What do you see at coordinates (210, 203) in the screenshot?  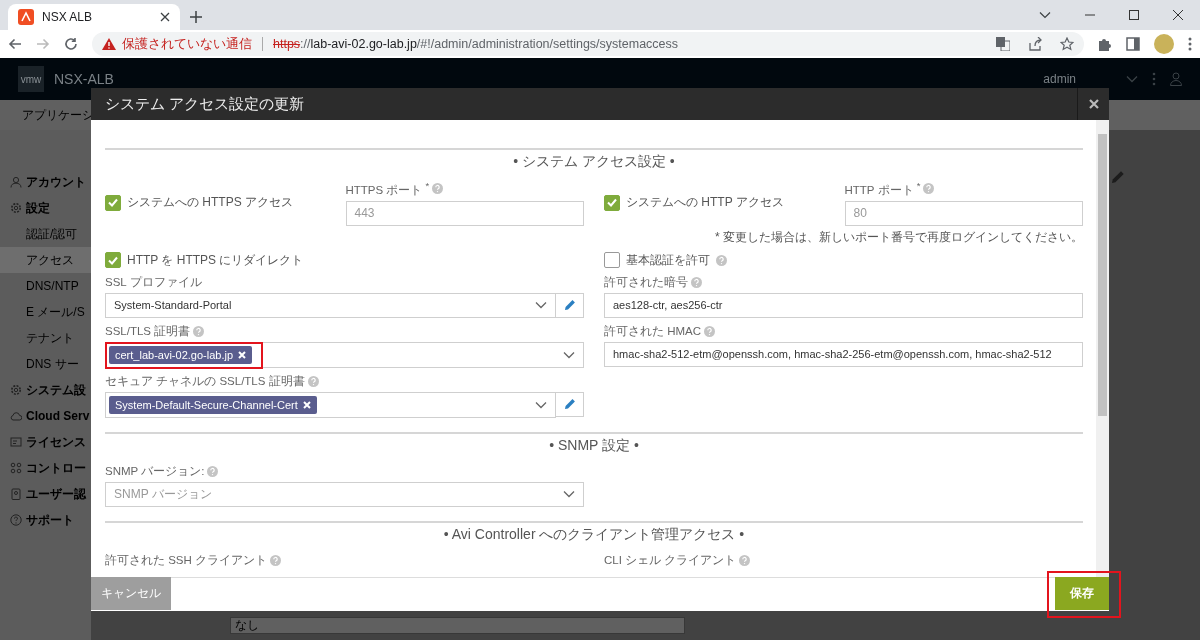 I see `checkbox-label: システムへの HTTPS アクセス` at bounding box center [210, 203].